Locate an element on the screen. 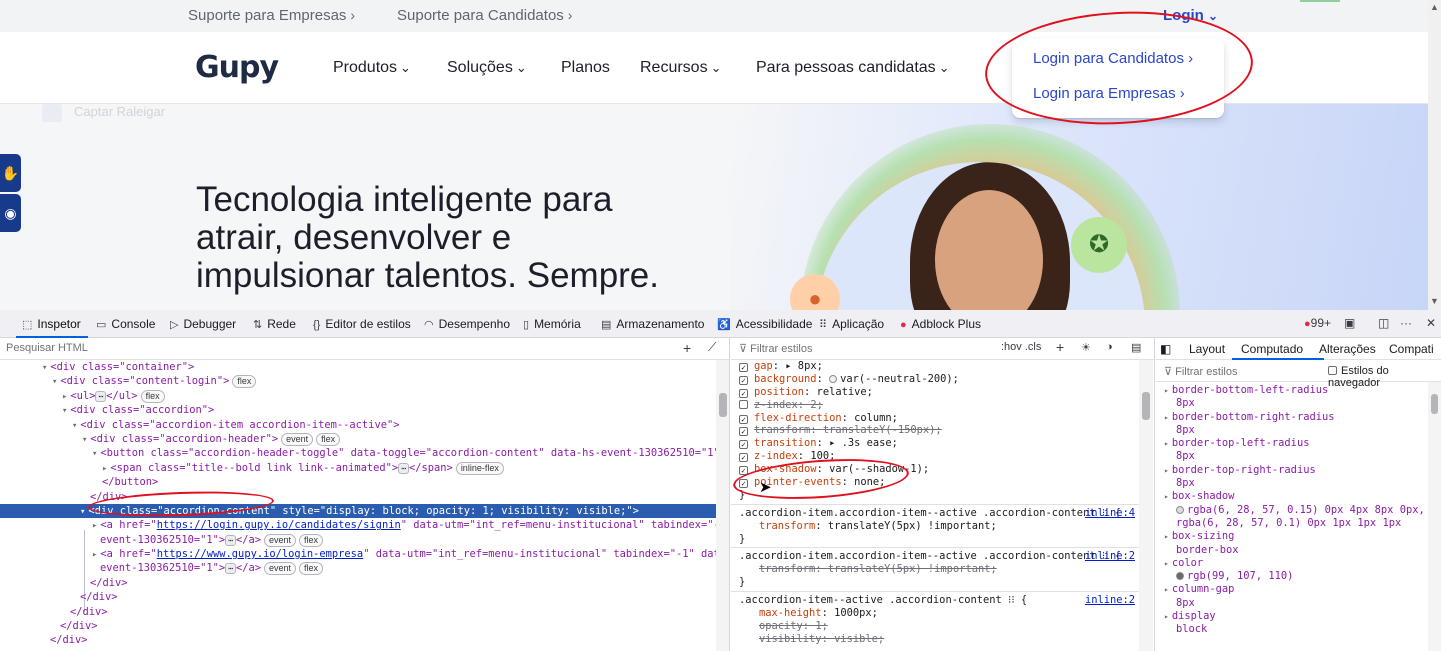  support-candidates-link: Suporte para Candidatos › is located at coordinates (484, 15).